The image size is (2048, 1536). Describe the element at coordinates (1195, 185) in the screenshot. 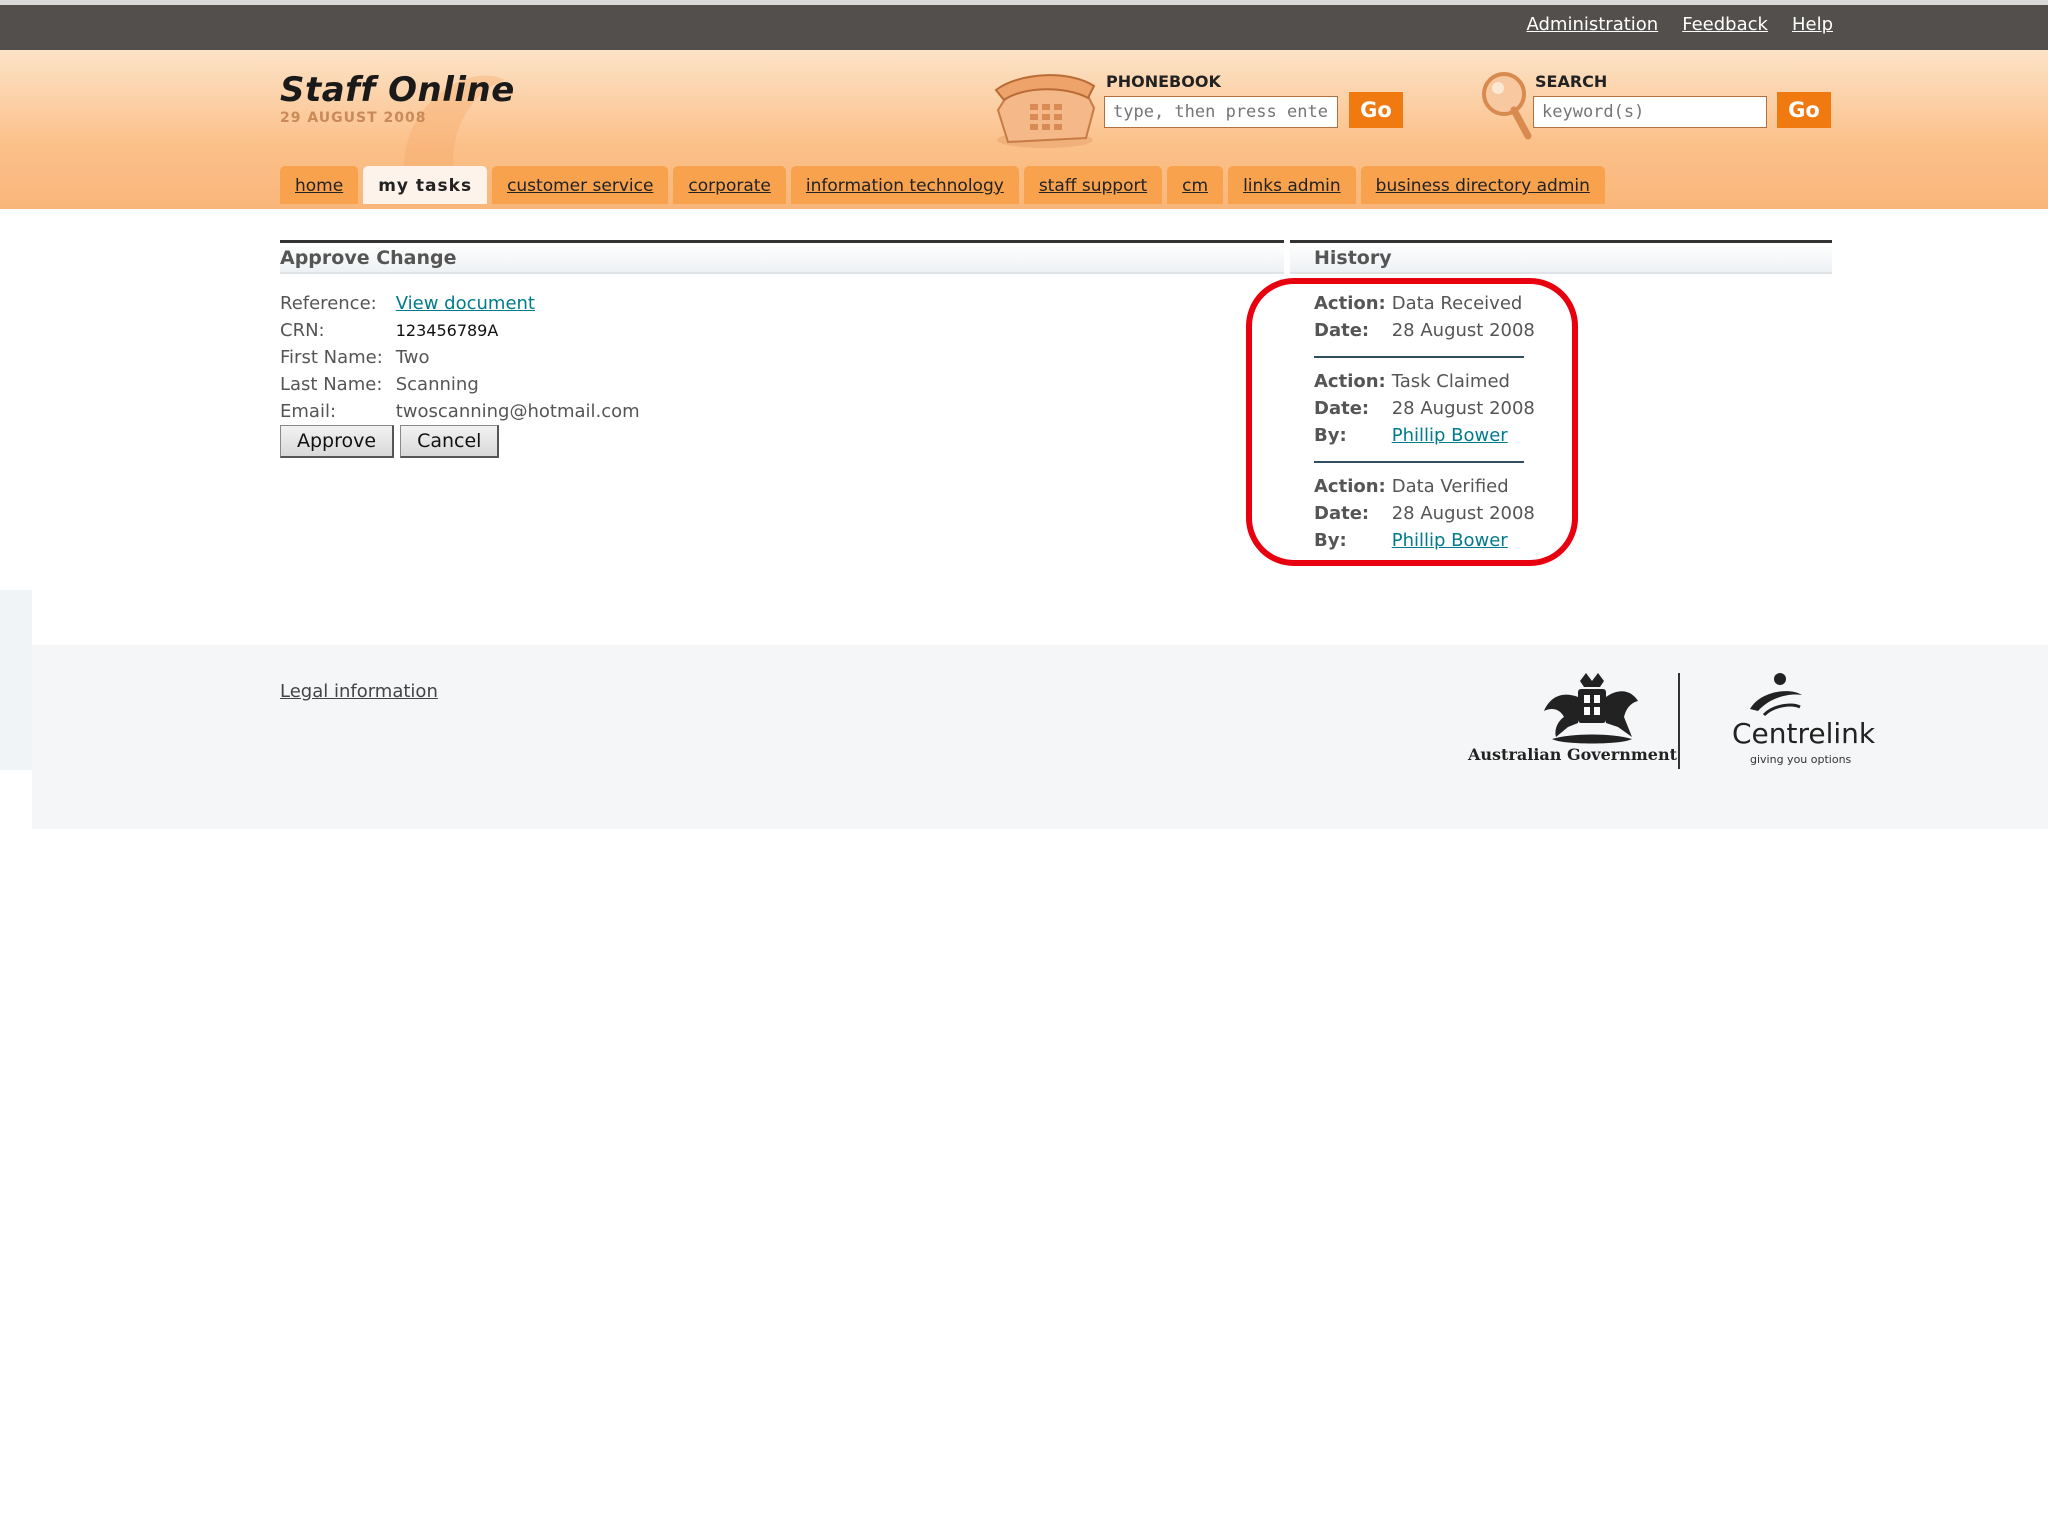

I see `tab-cm: cm` at that location.